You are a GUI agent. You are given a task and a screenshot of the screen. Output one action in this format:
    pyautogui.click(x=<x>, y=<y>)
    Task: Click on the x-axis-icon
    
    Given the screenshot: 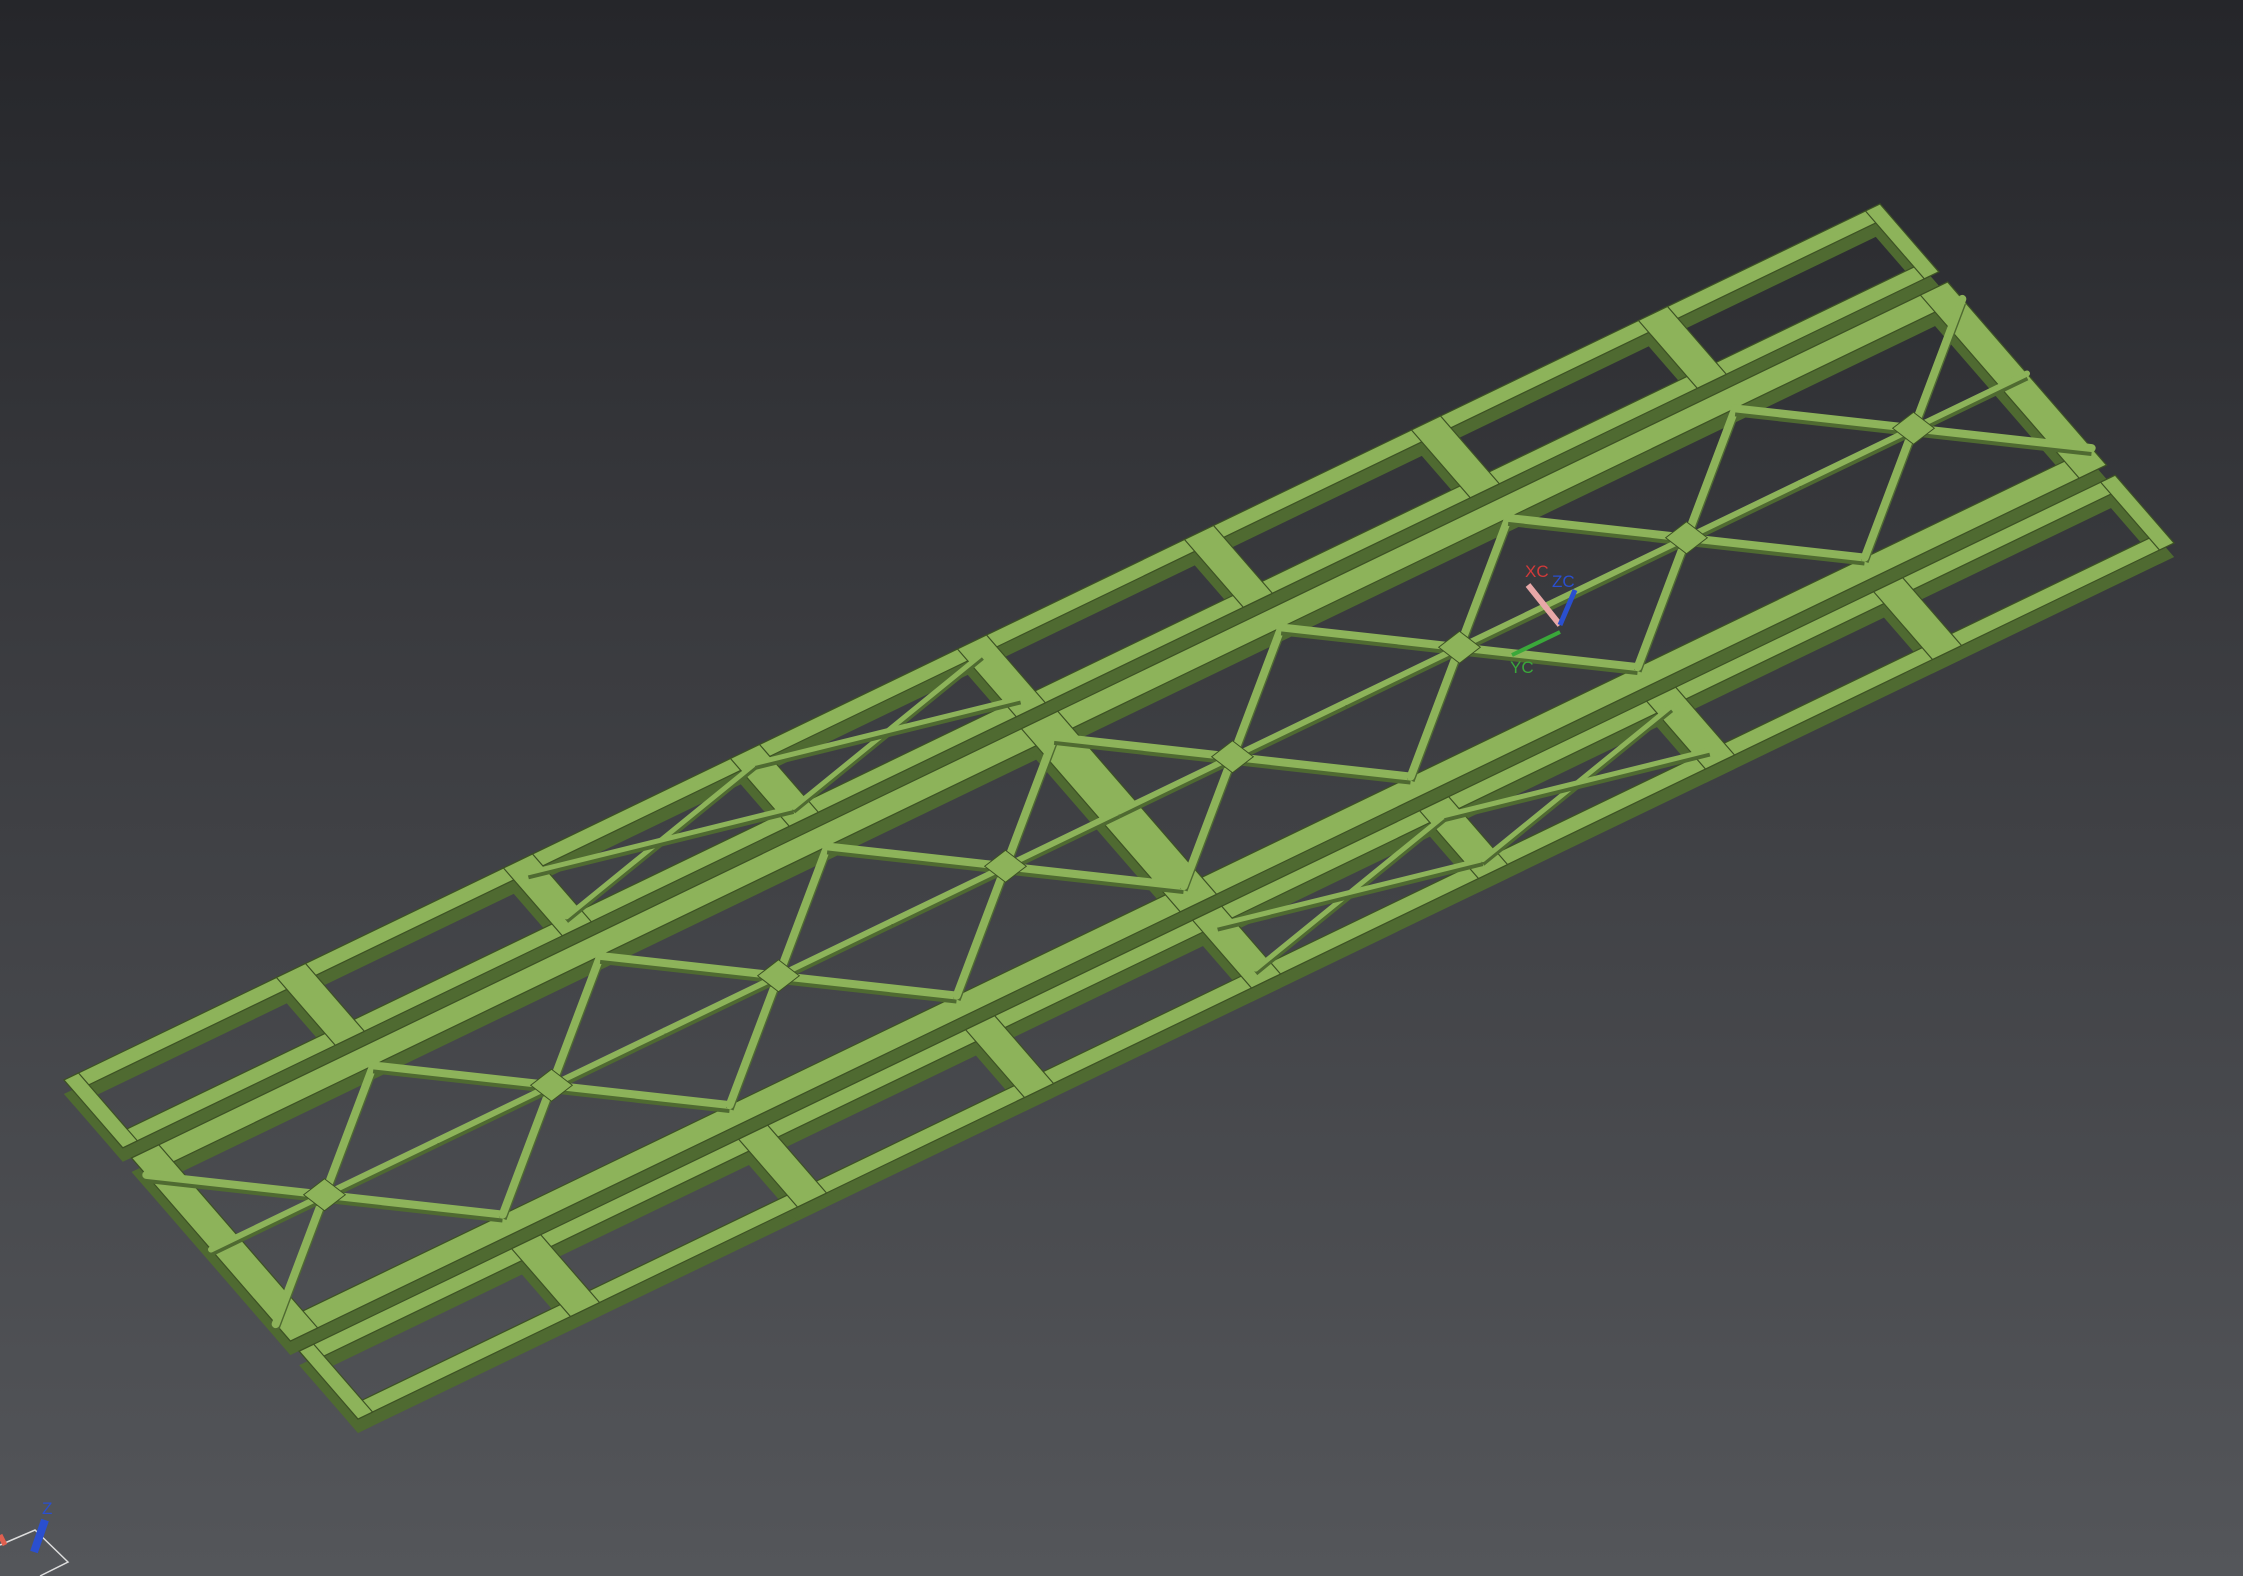 What is the action you would take?
    pyautogui.click(x=4, y=1540)
    